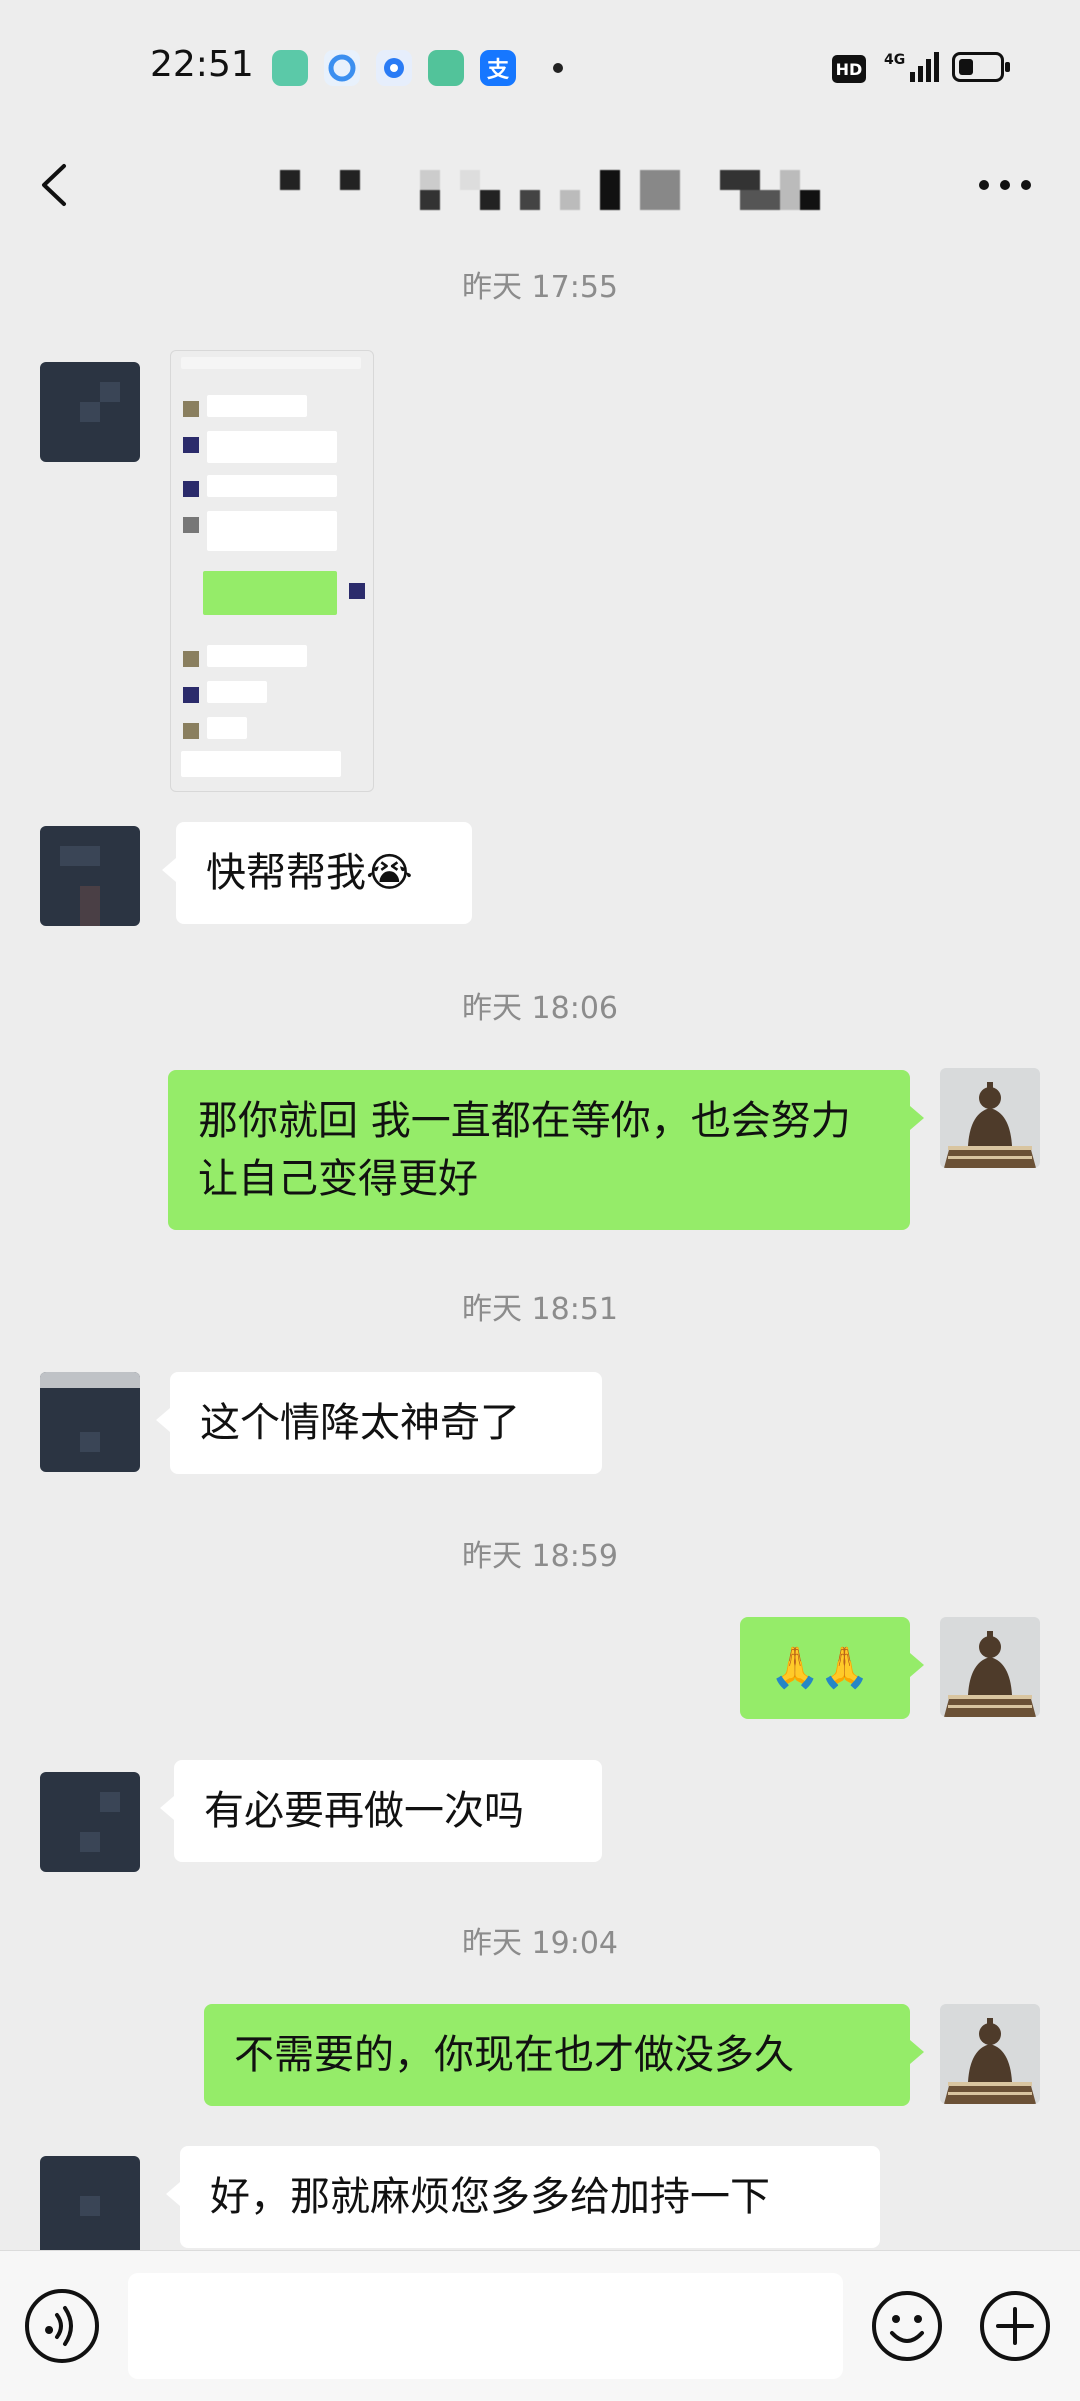  I want to click on back-button, so click(65, 185).